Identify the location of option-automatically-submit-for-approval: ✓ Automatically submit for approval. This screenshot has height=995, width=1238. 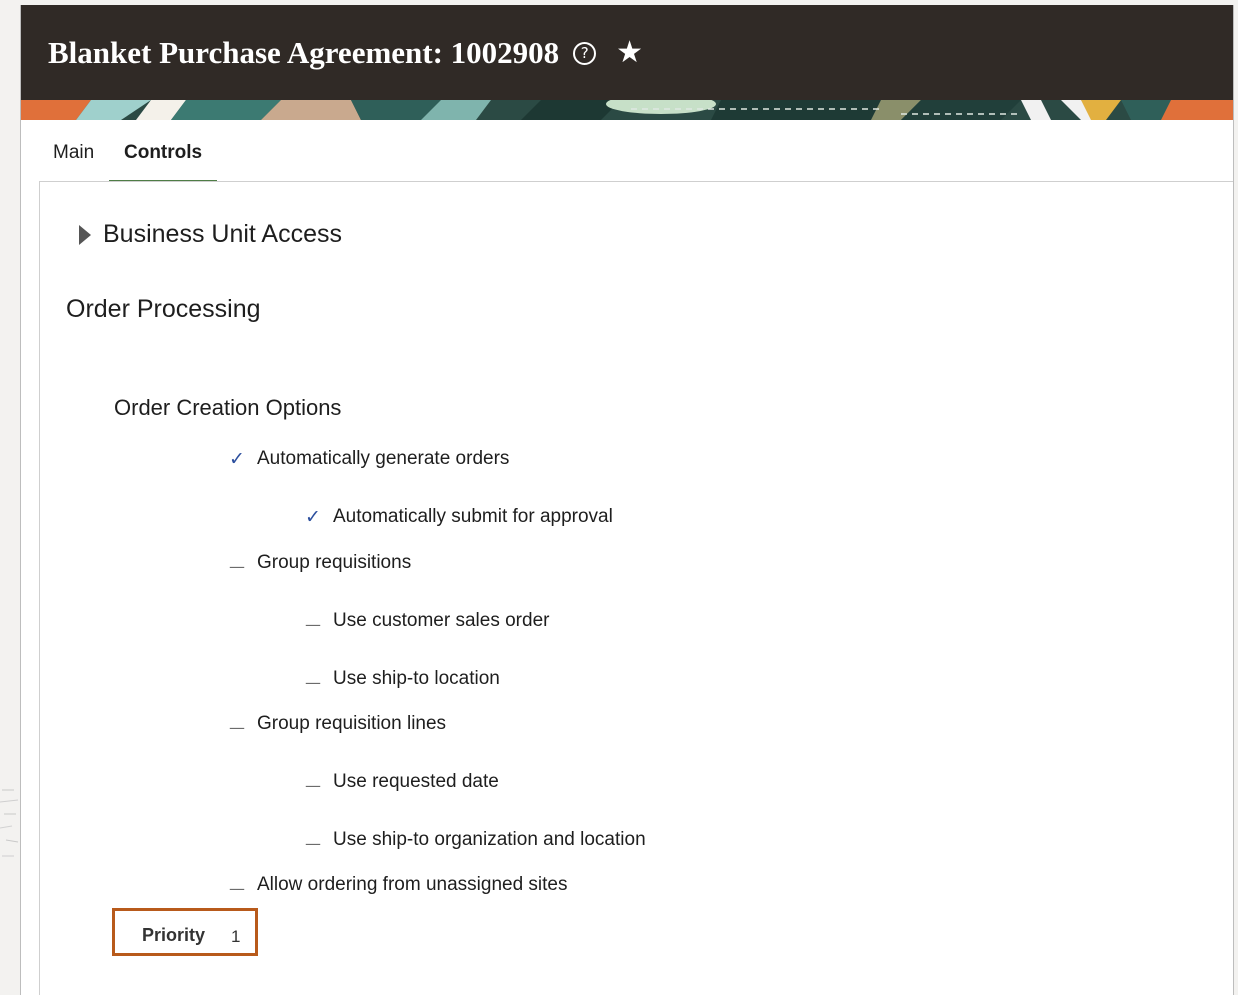
(458, 517).